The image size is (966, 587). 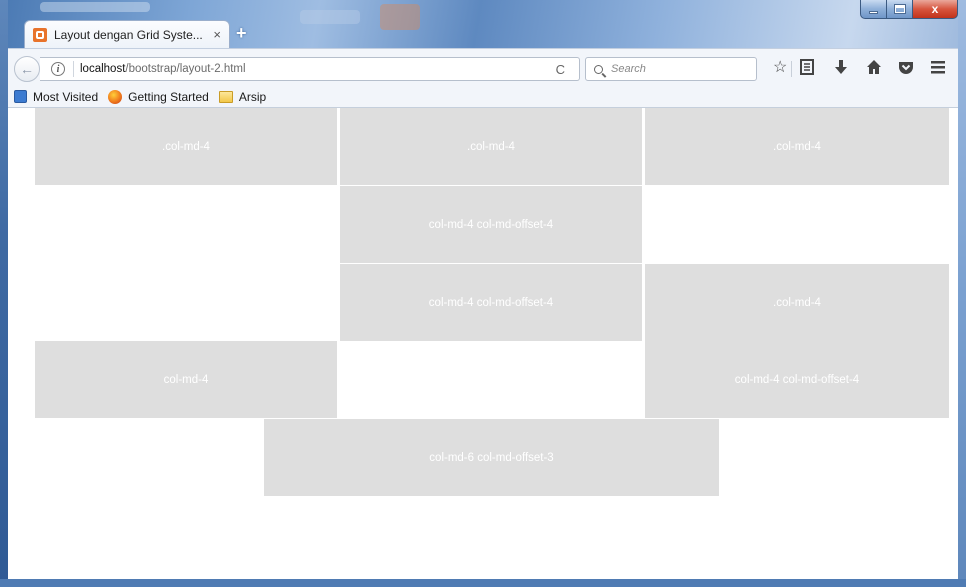 I want to click on close-icon: x, so click(x=935, y=9).